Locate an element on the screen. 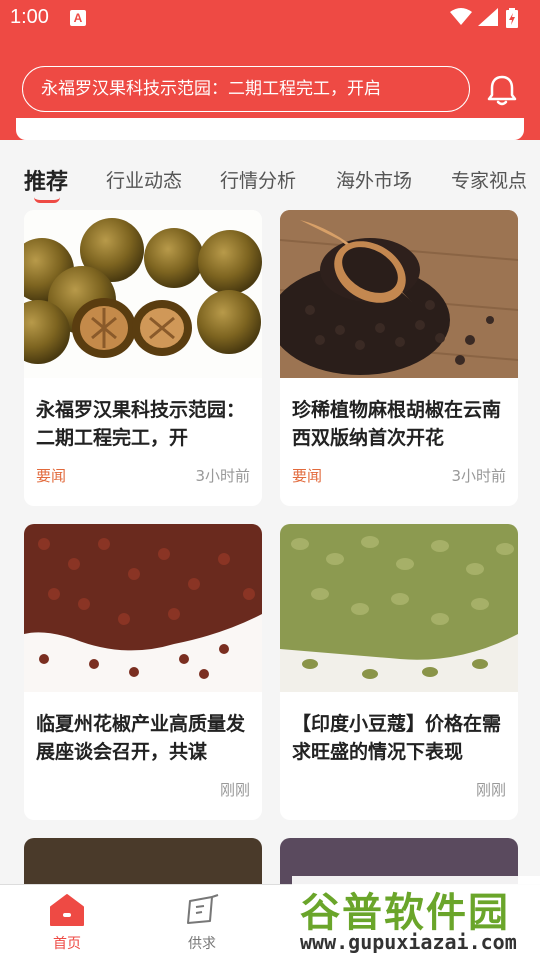 The height and width of the screenshot is (960, 540). news-image-cardamom is located at coordinates (399, 608).